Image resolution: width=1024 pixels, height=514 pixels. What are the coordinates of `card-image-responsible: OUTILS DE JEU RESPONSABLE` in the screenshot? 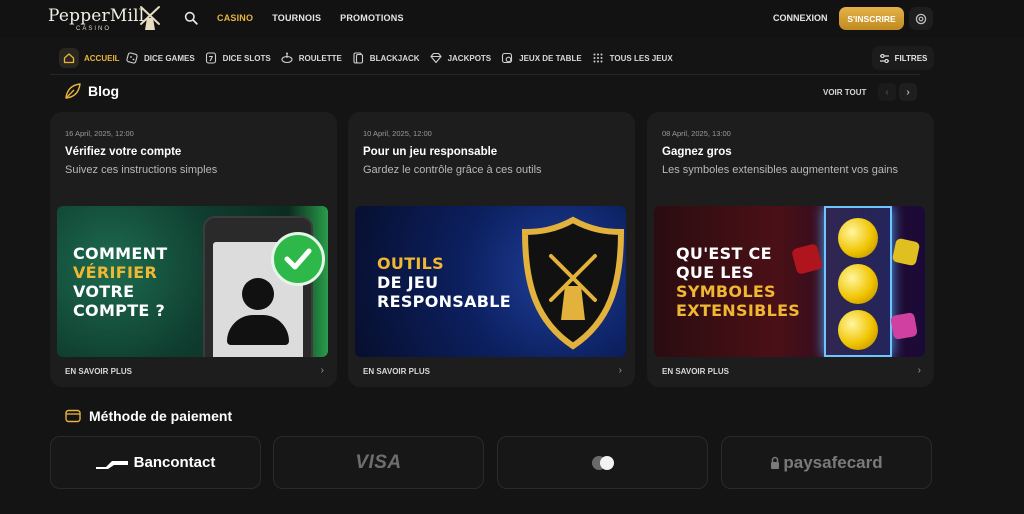 It's located at (490, 281).